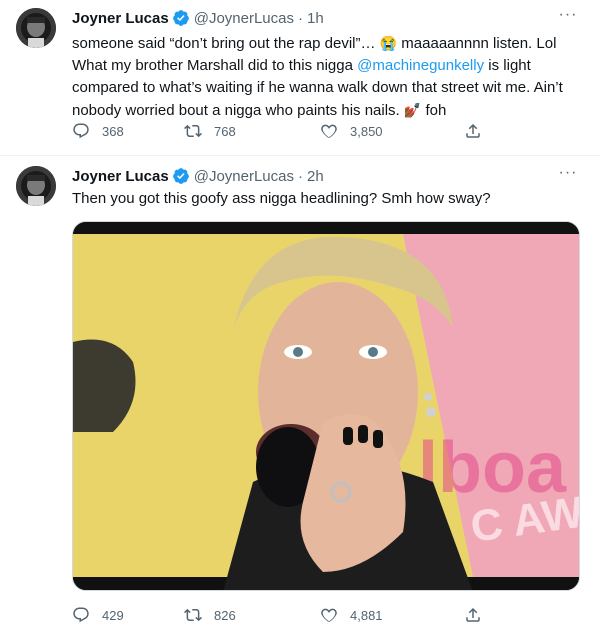 The image size is (600, 629). Describe the element at coordinates (252, 615) in the screenshot. I see `retweet-button: 826` at that location.